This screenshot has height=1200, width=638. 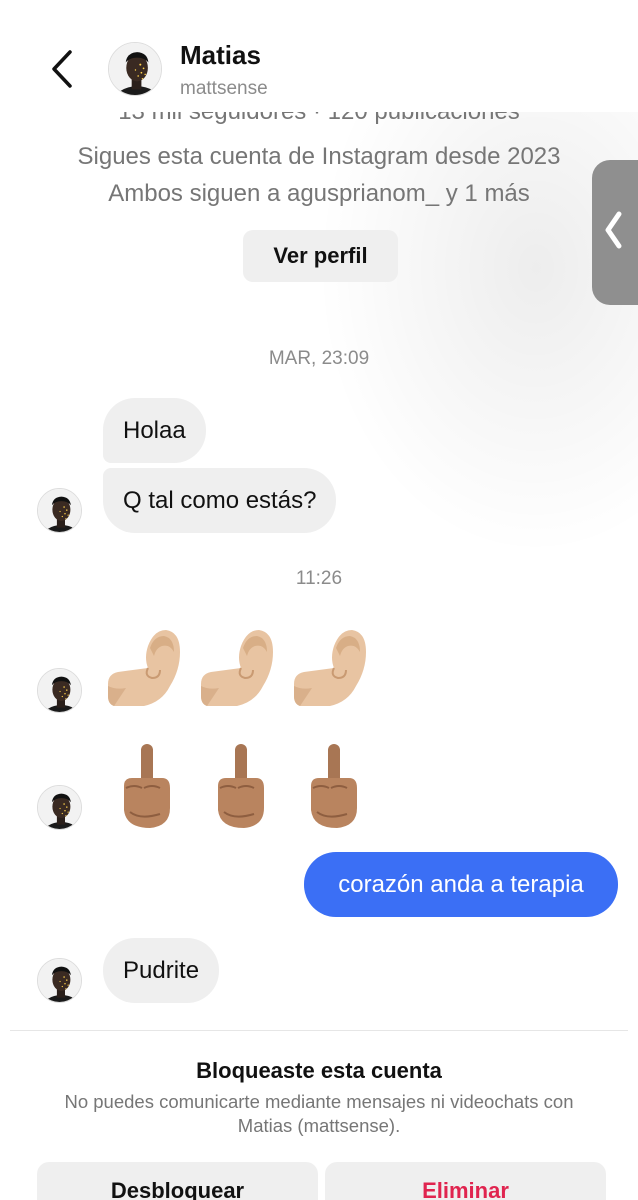 I want to click on blocked-title: Bloqueaste esta cuenta, so click(x=319, y=1070).